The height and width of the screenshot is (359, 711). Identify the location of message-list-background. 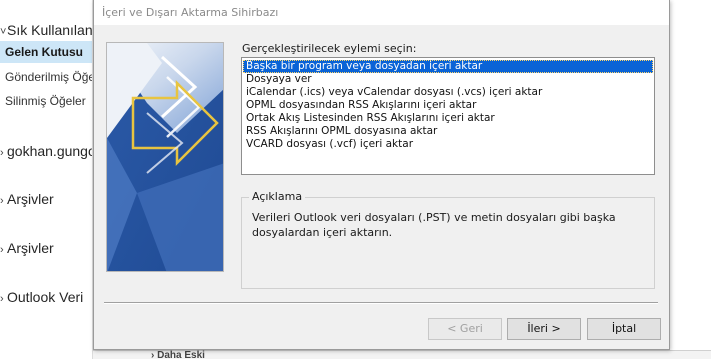
(690, 175).